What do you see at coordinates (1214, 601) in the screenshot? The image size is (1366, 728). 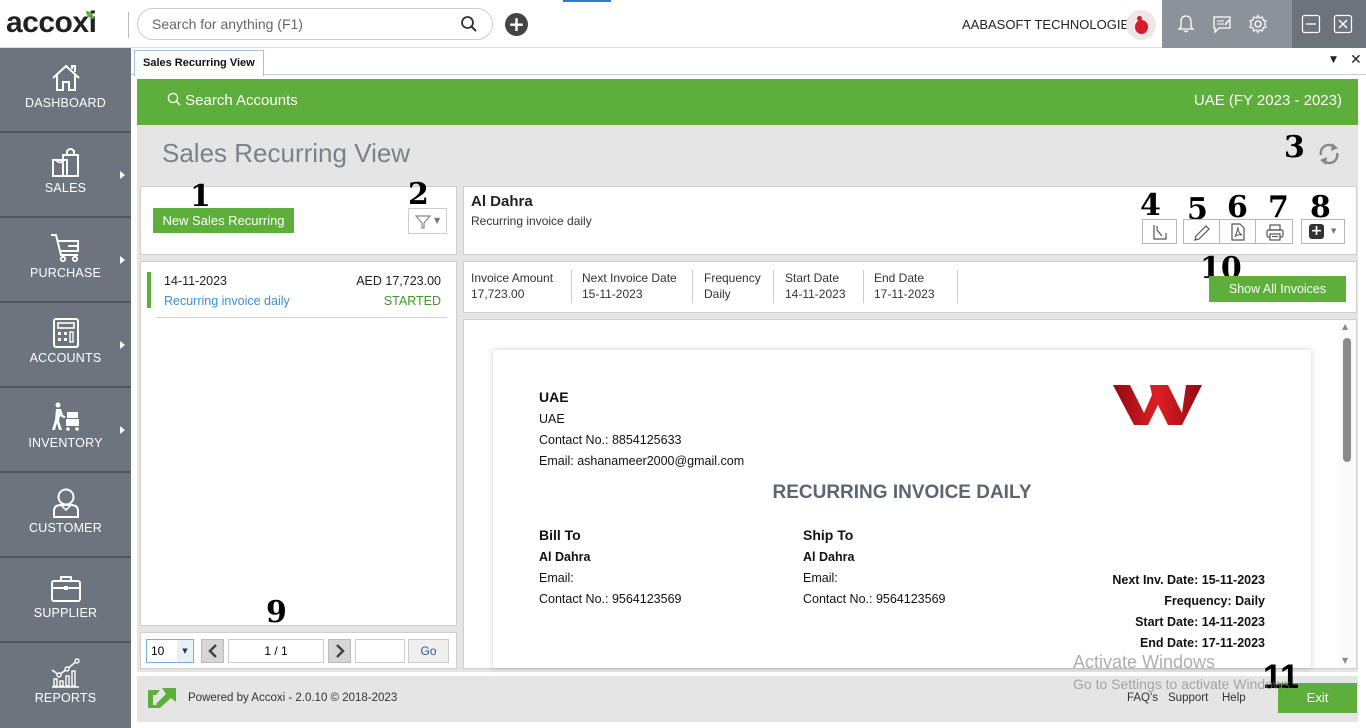 I see `frequency: Frequency: Daily` at bounding box center [1214, 601].